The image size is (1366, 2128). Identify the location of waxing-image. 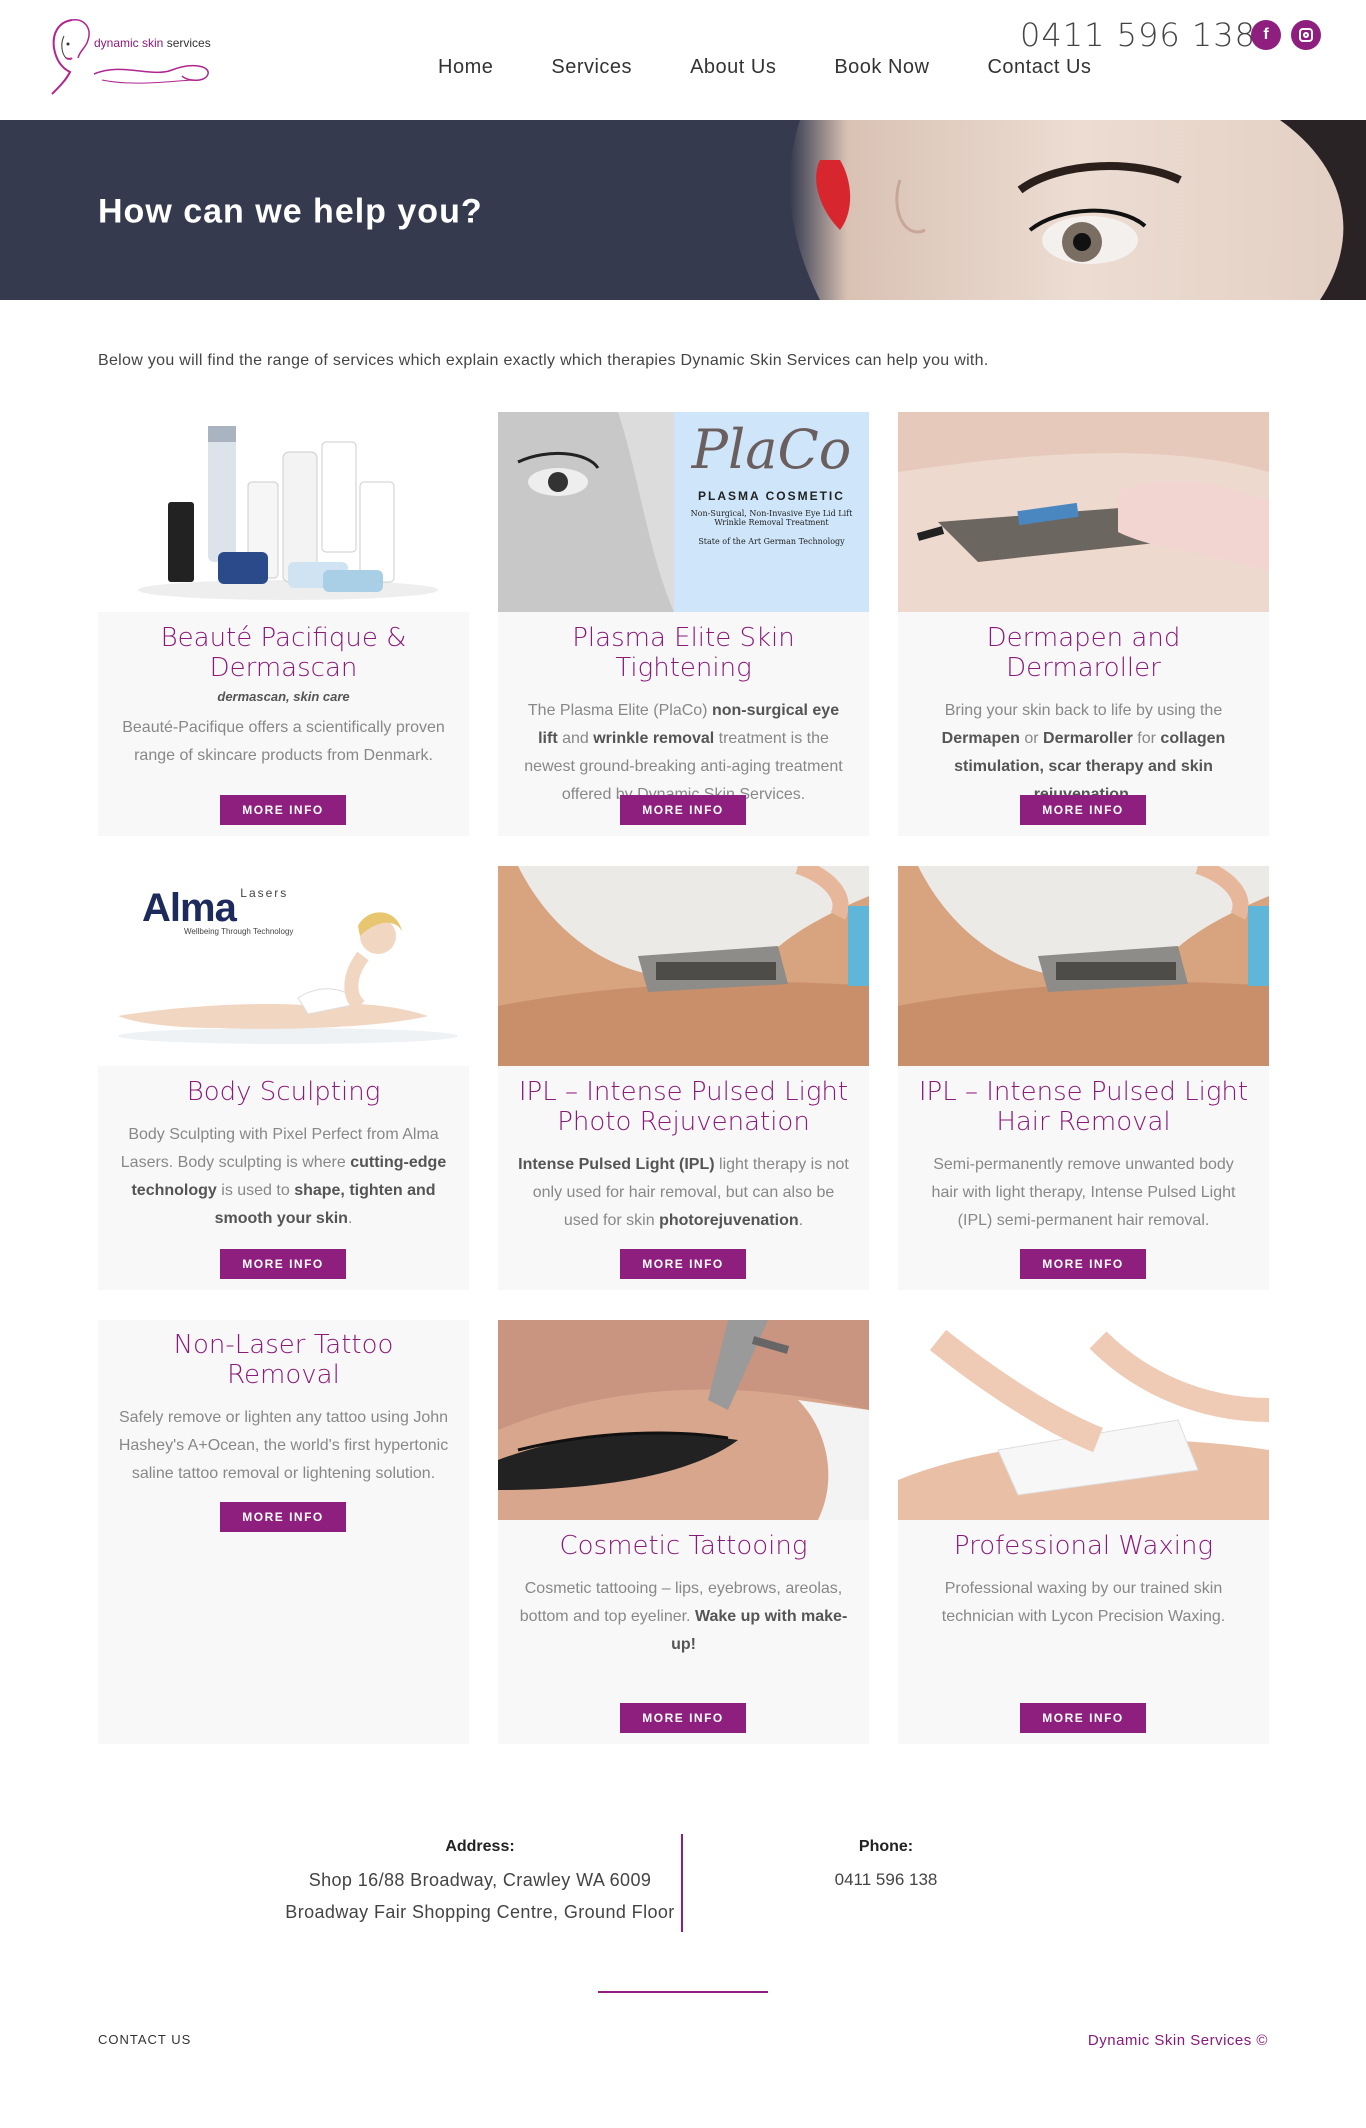
(1083, 1420).